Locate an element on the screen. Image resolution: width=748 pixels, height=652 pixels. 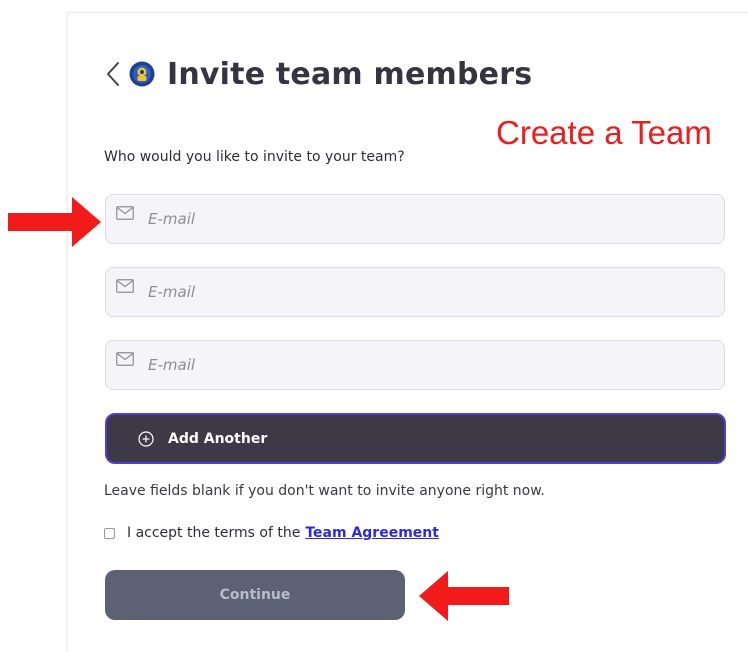
annotation-arrow-right is located at coordinates (54, 222).